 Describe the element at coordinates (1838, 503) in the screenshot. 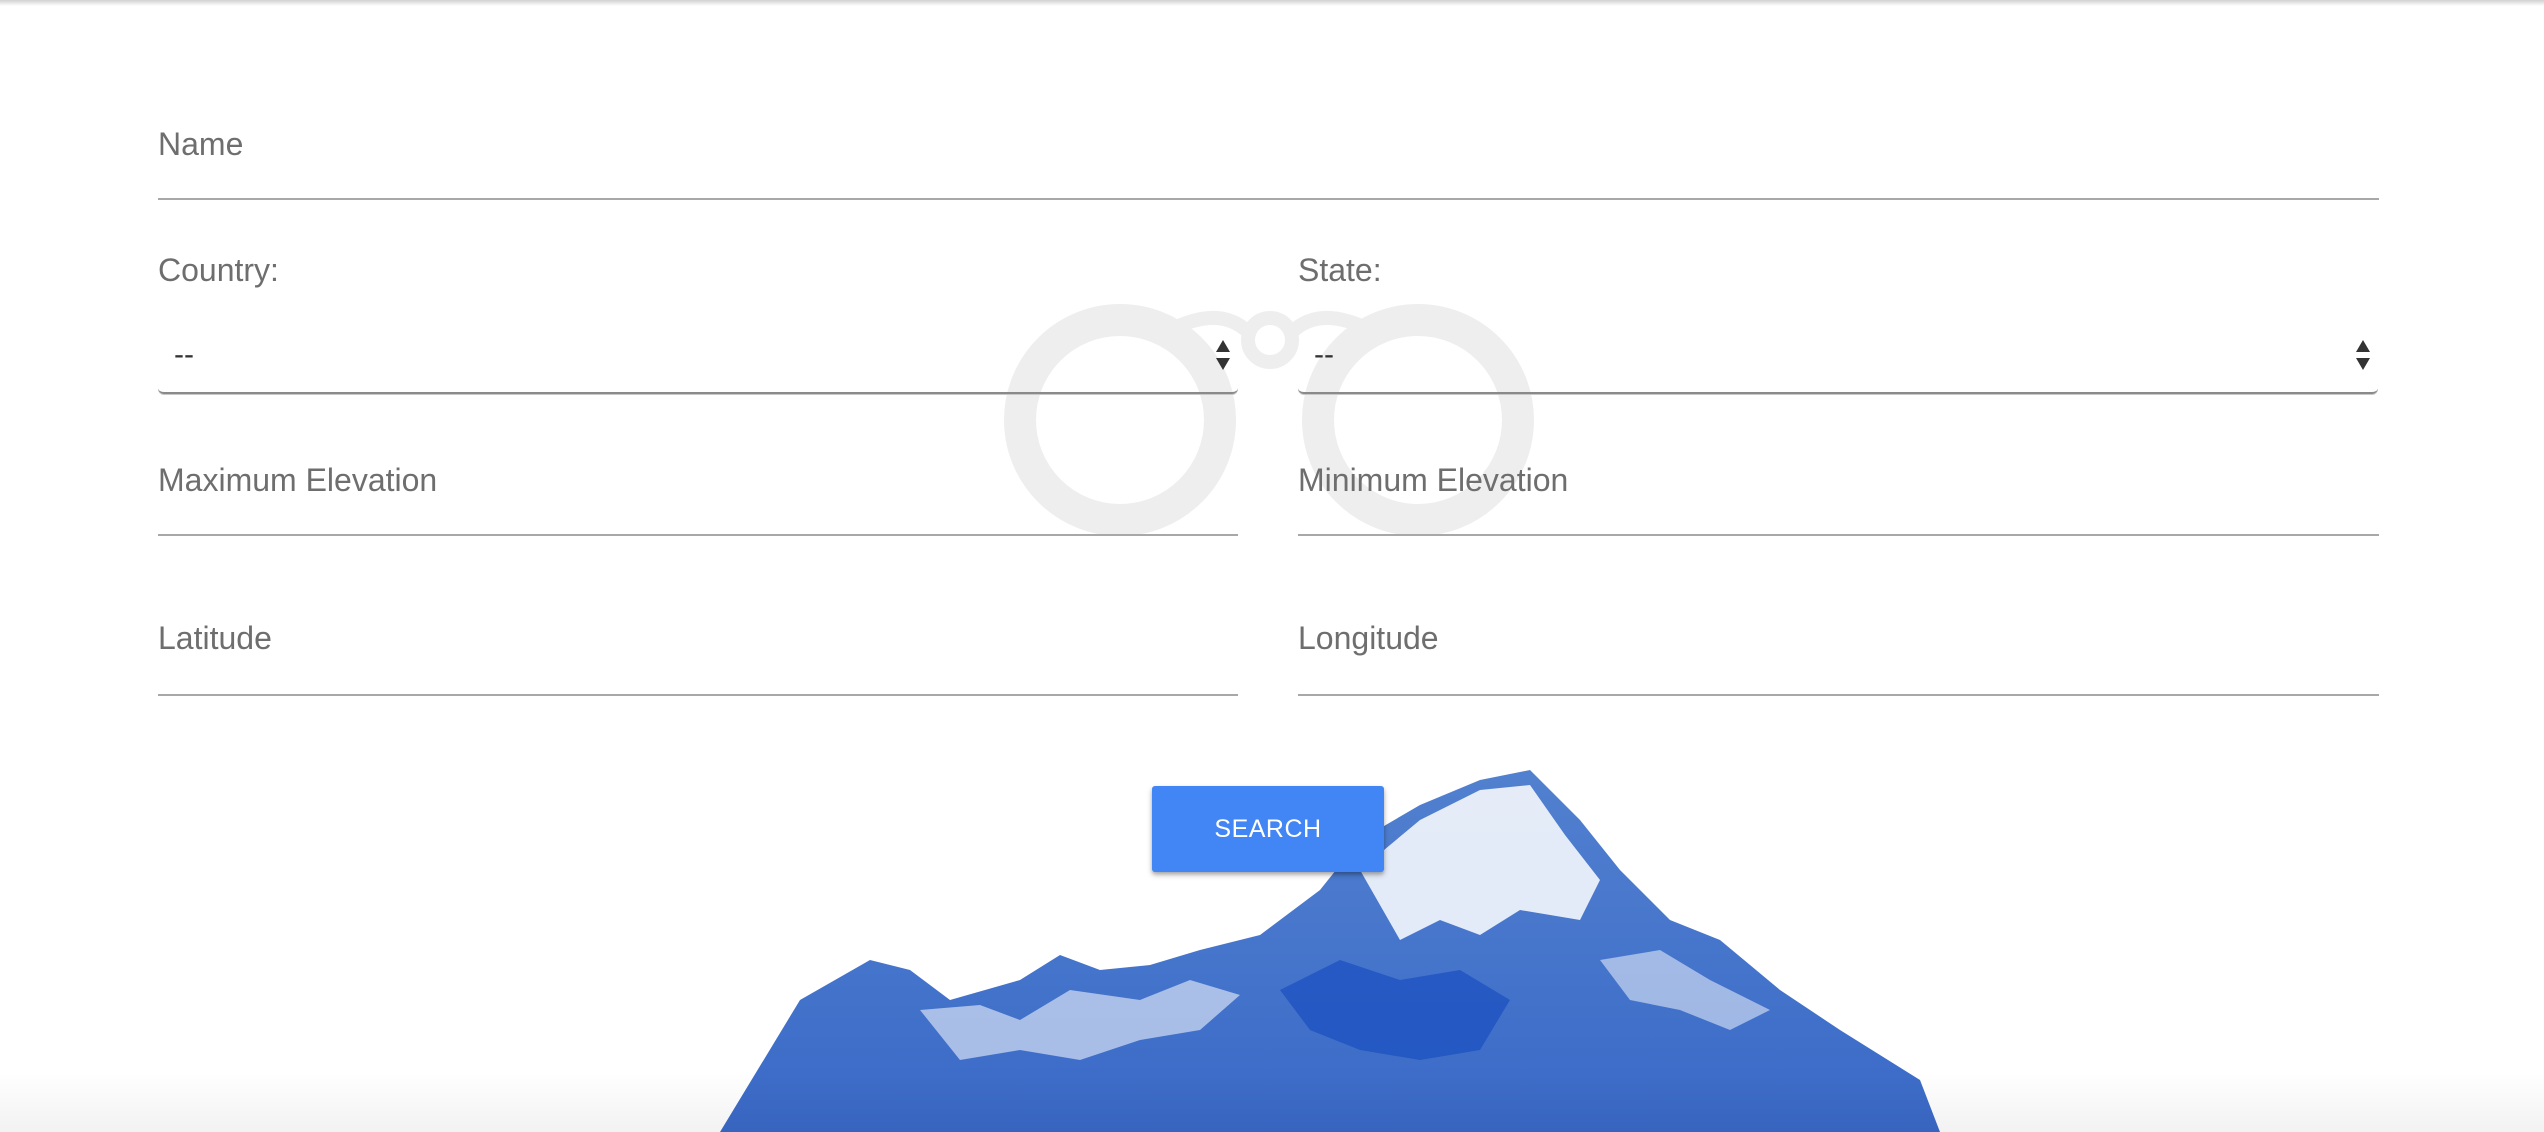

I see `min-elevation-input` at that location.